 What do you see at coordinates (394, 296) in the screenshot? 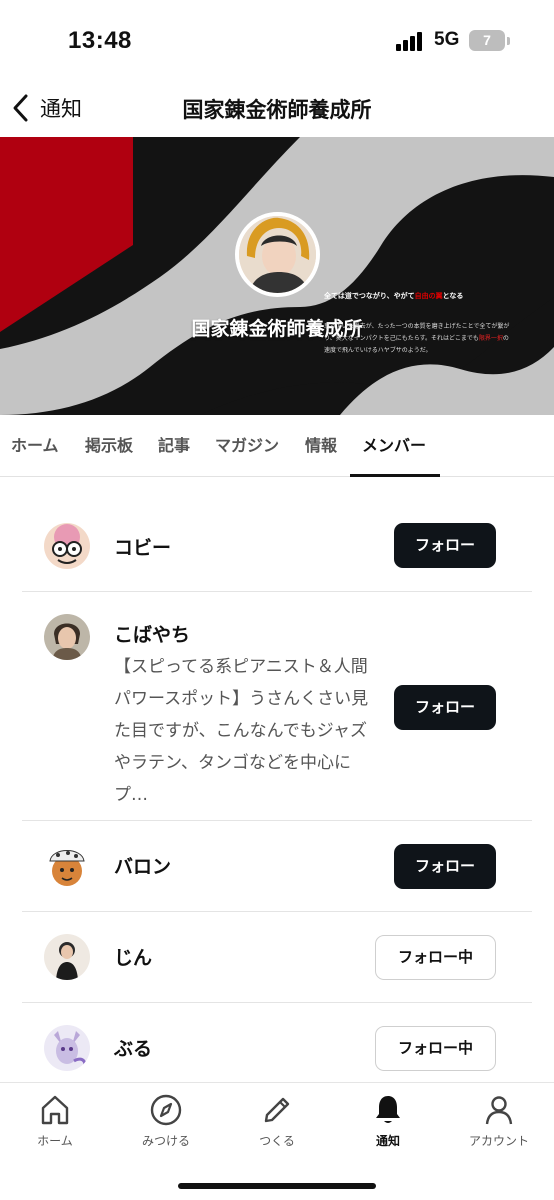
I see `banner-tagline: 全ては道でつながり、やがて自由の翼となる` at bounding box center [394, 296].